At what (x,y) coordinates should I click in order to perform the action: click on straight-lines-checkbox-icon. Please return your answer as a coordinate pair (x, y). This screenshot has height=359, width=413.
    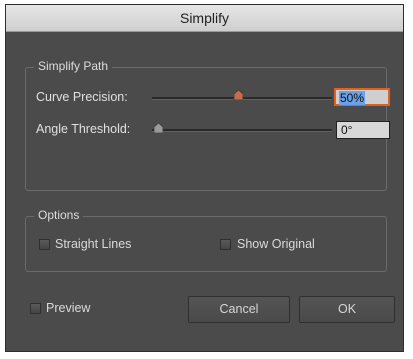
    Looking at the image, I should click on (44, 244).